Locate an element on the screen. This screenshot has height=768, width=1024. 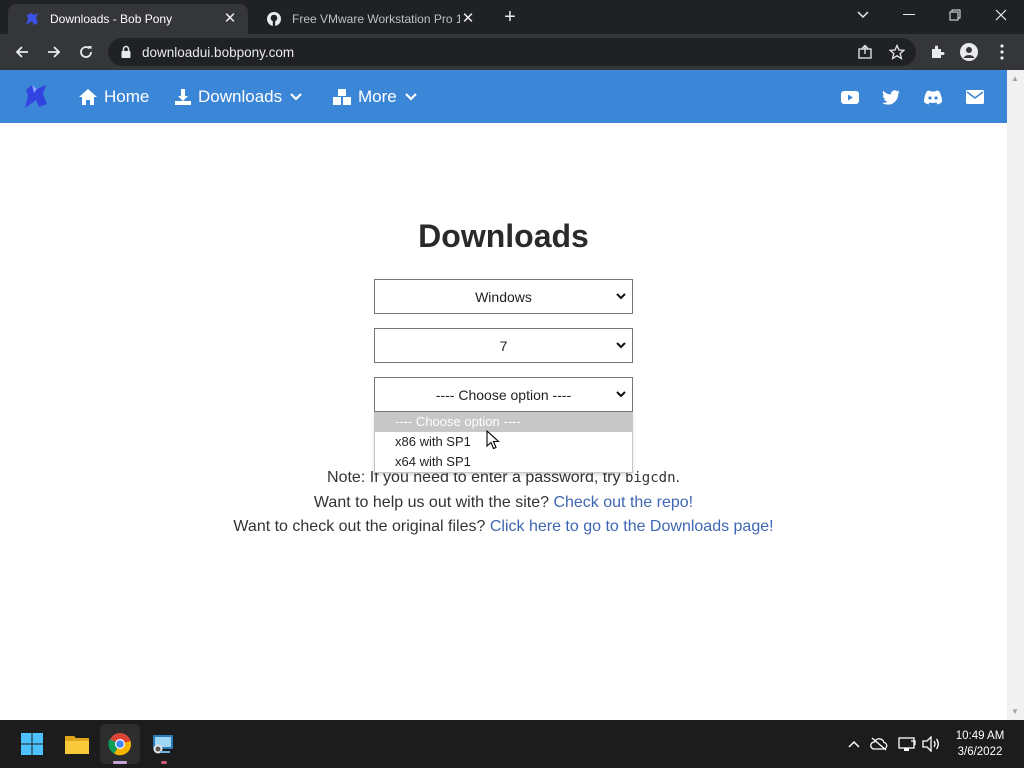
address-bar: downloadui.bobpony.com is located at coordinates (512, 52).